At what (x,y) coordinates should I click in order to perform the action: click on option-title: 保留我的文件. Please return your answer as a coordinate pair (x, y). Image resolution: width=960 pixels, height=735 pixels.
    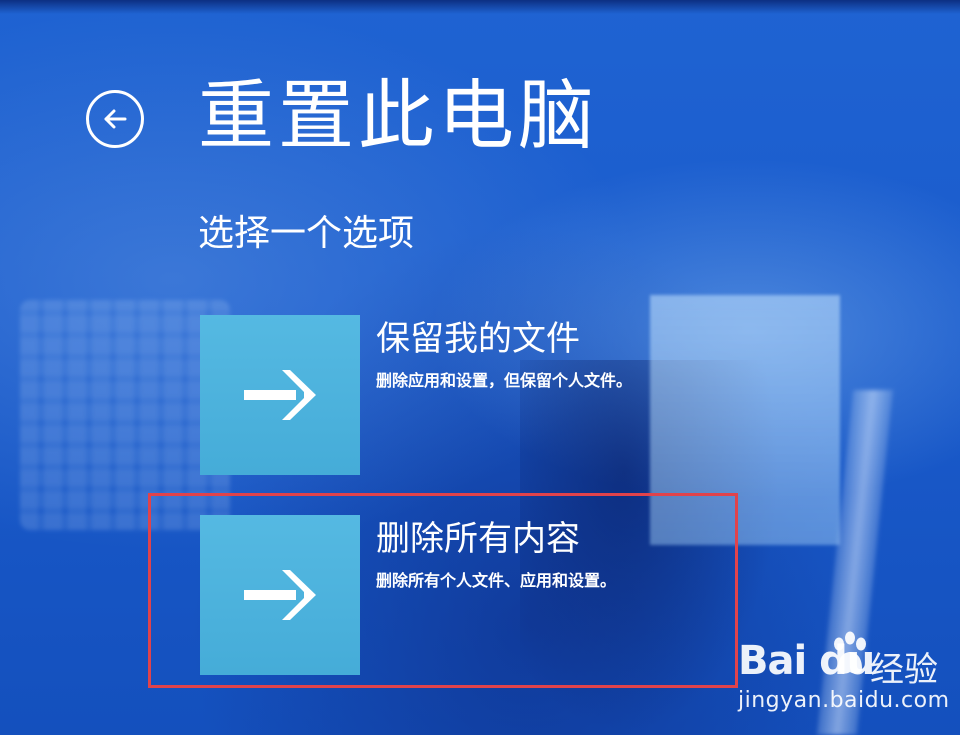
    Looking at the image, I should click on (478, 339).